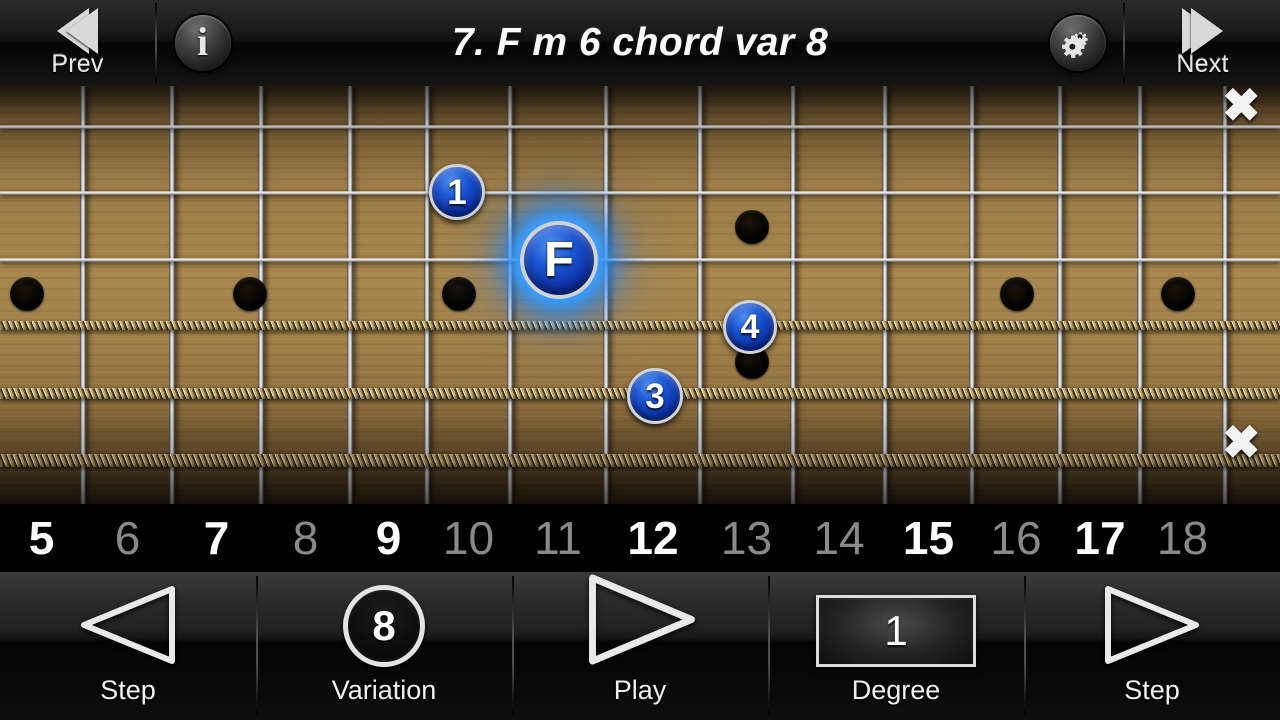  I want to click on finger-marker: 3, so click(655, 396).